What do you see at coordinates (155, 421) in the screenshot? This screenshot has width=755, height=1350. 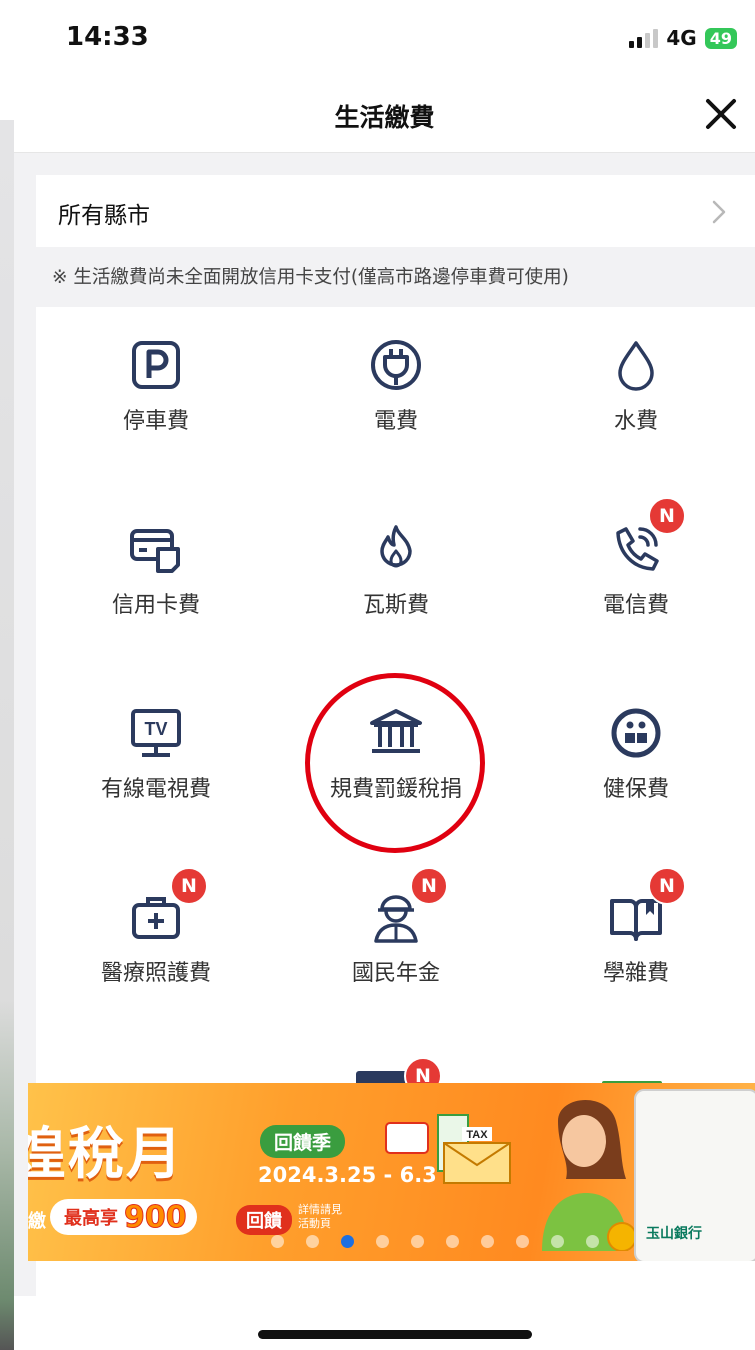 I see `category-label: 停車費` at bounding box center [155, 421].